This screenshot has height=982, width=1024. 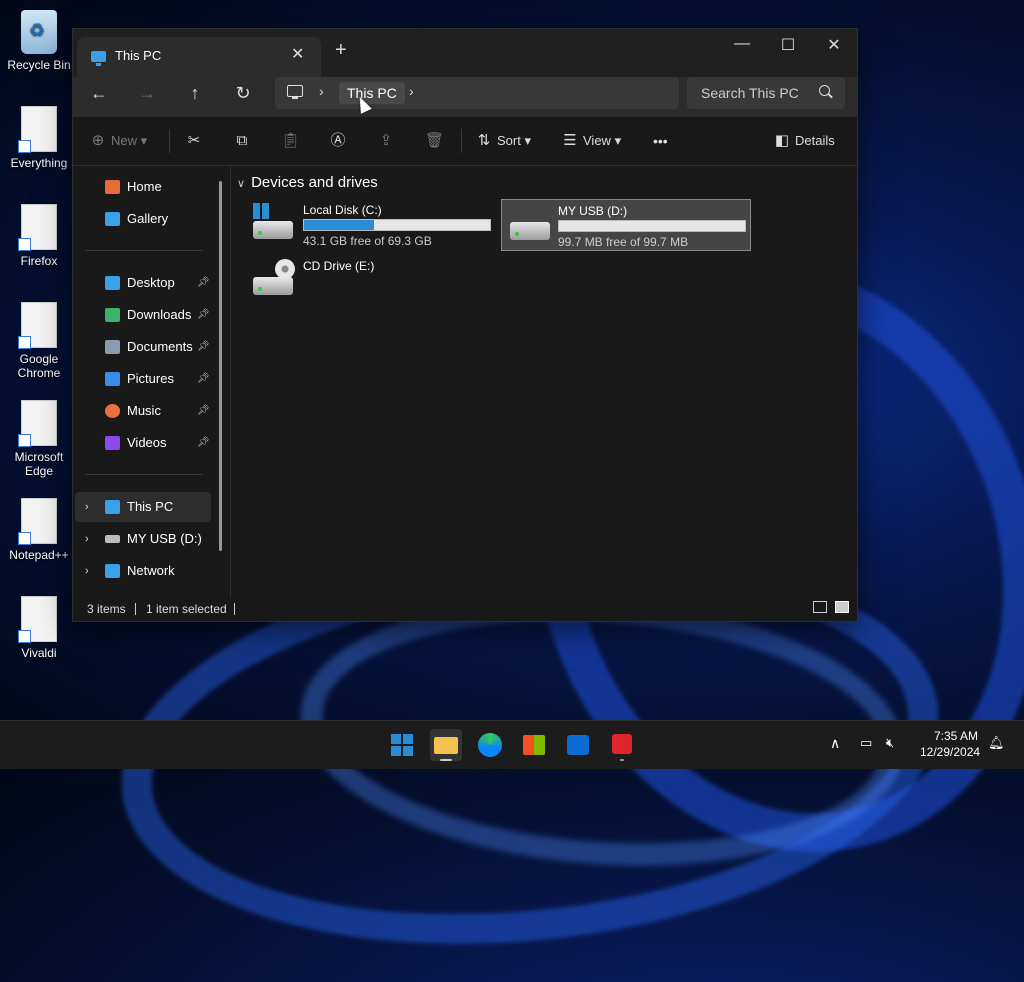 What do you see at coordinates (147, 442) in the screenshot?
I see `sidebar-item-label: Videos` at bounding box center [147, 442].